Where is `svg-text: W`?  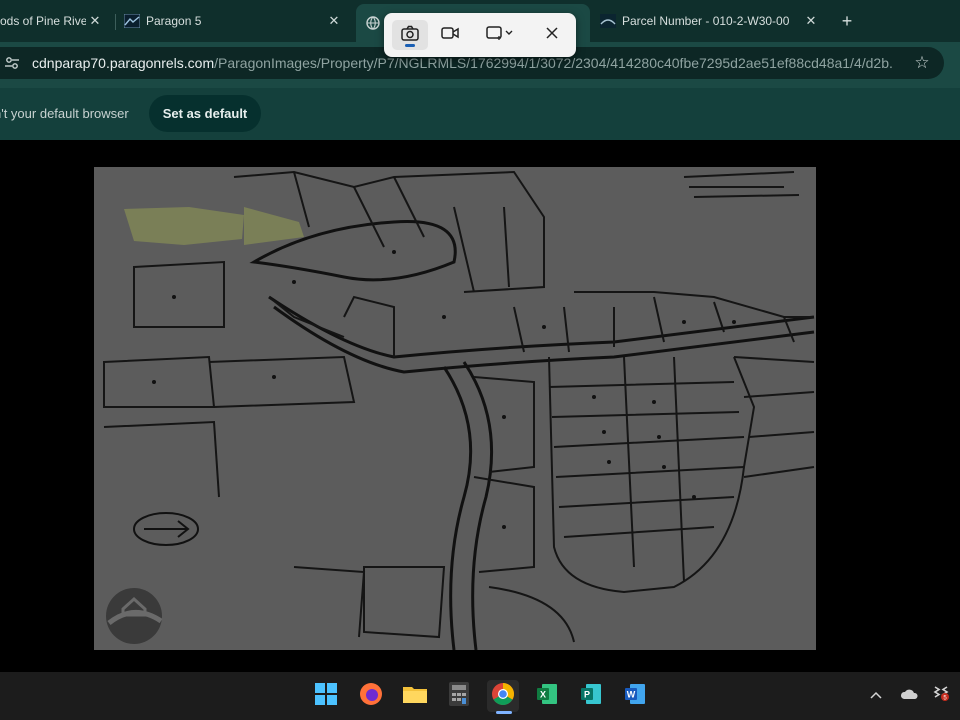 svg-text: W is located at coordinates (631, 694).